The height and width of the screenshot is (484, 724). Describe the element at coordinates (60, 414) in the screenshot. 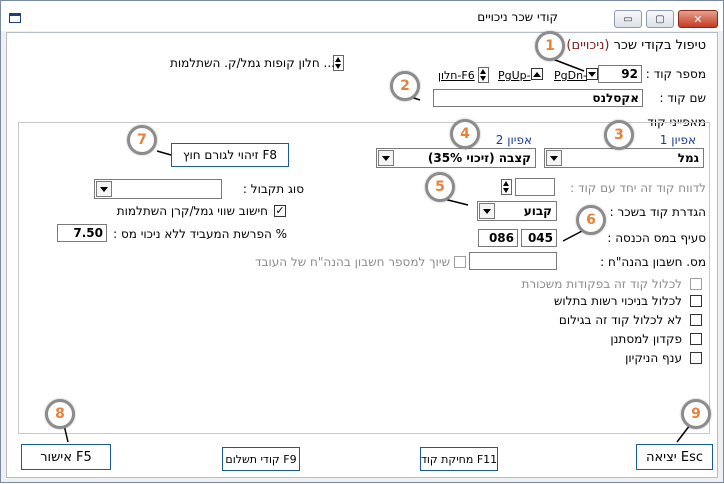

I see `callout-8: 8` at that location.